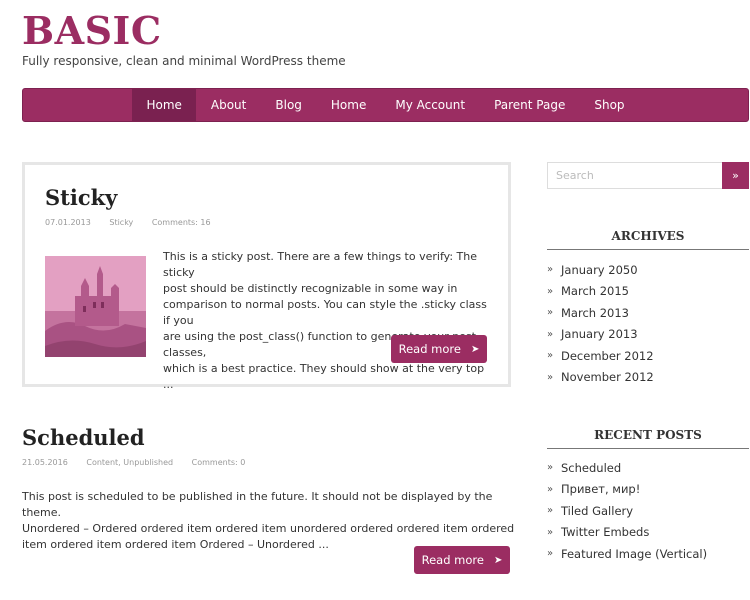 The height and width of the screenshot is (600, 750). What do you see at coordinates (45, 462) in the screenshot?
I see `post-date: 21.05.2016` at bounding box center [45, 462].